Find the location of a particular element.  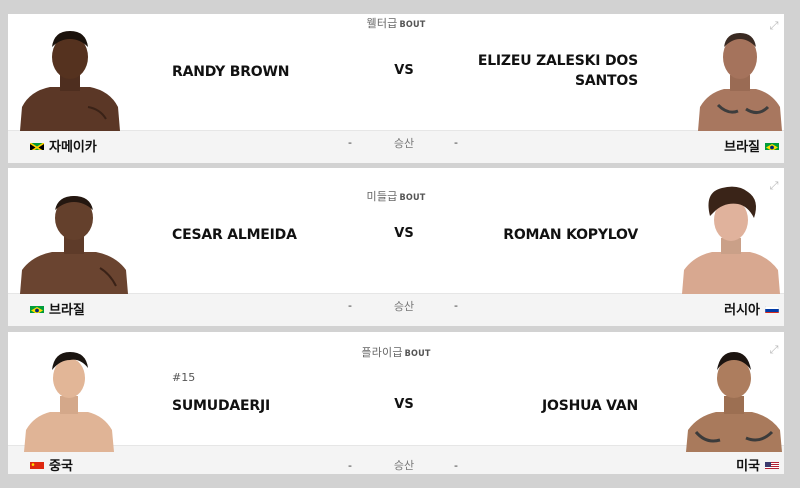

red-country-name: 자메이카 is located at coordinates (73, 147).